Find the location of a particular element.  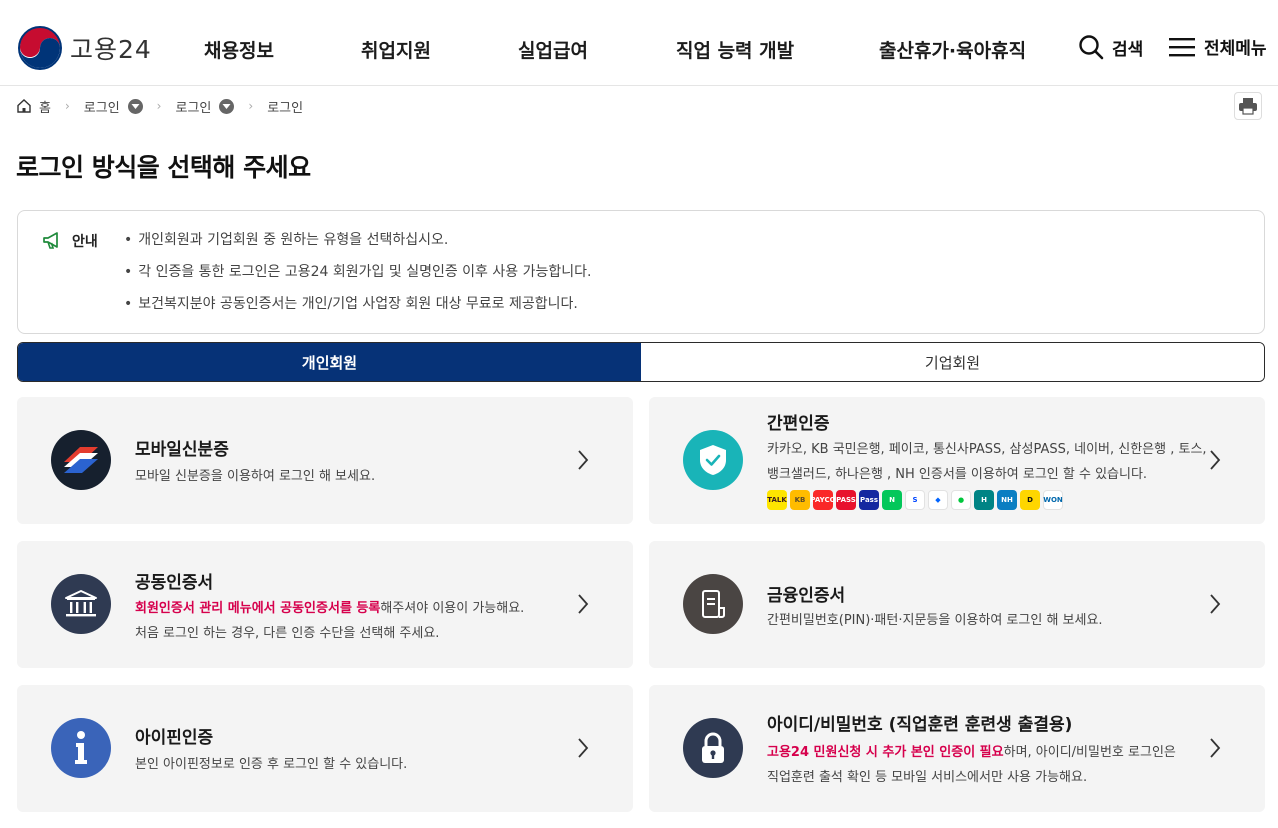

provider-logo-icon: D is located at coordinates (1030, 500).